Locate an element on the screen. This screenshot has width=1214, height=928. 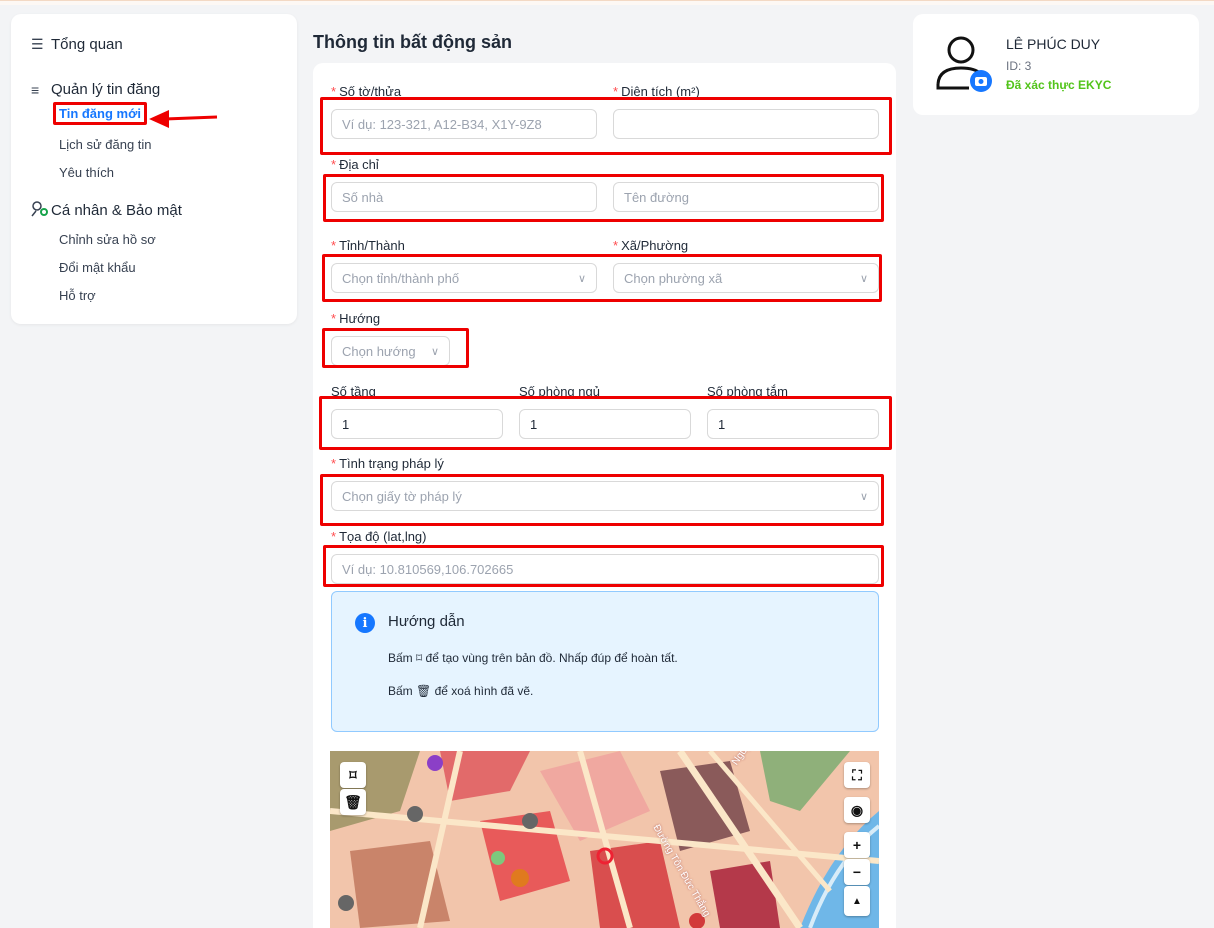
floors-input: 1 is located at coordinates (417, 424).